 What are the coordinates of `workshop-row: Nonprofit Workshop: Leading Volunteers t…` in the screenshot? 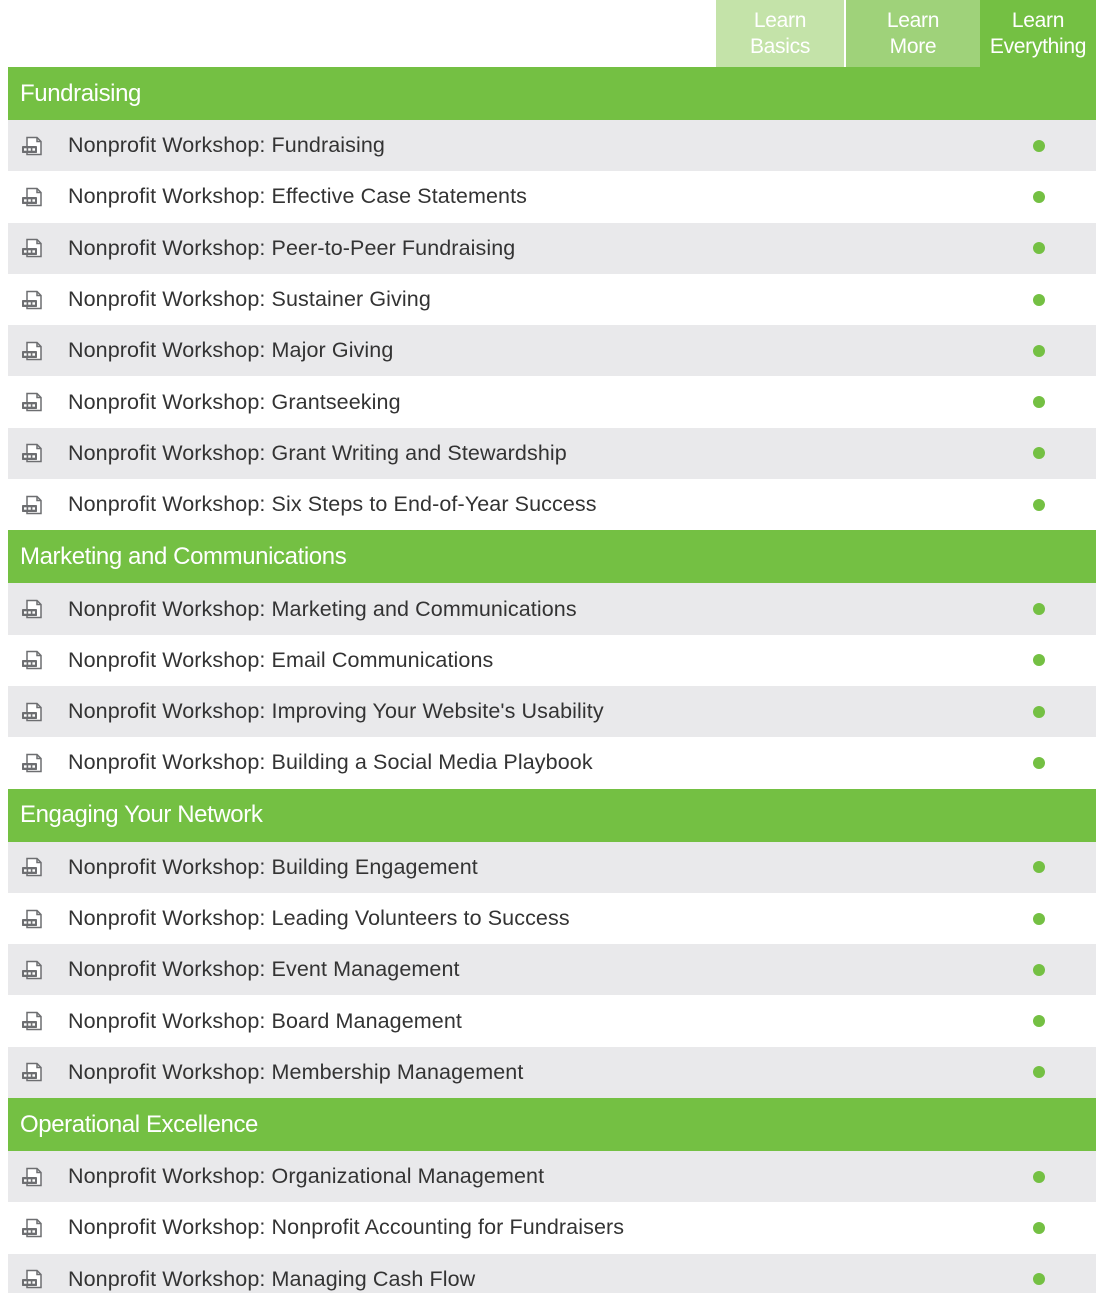 It's located at (552, 918).